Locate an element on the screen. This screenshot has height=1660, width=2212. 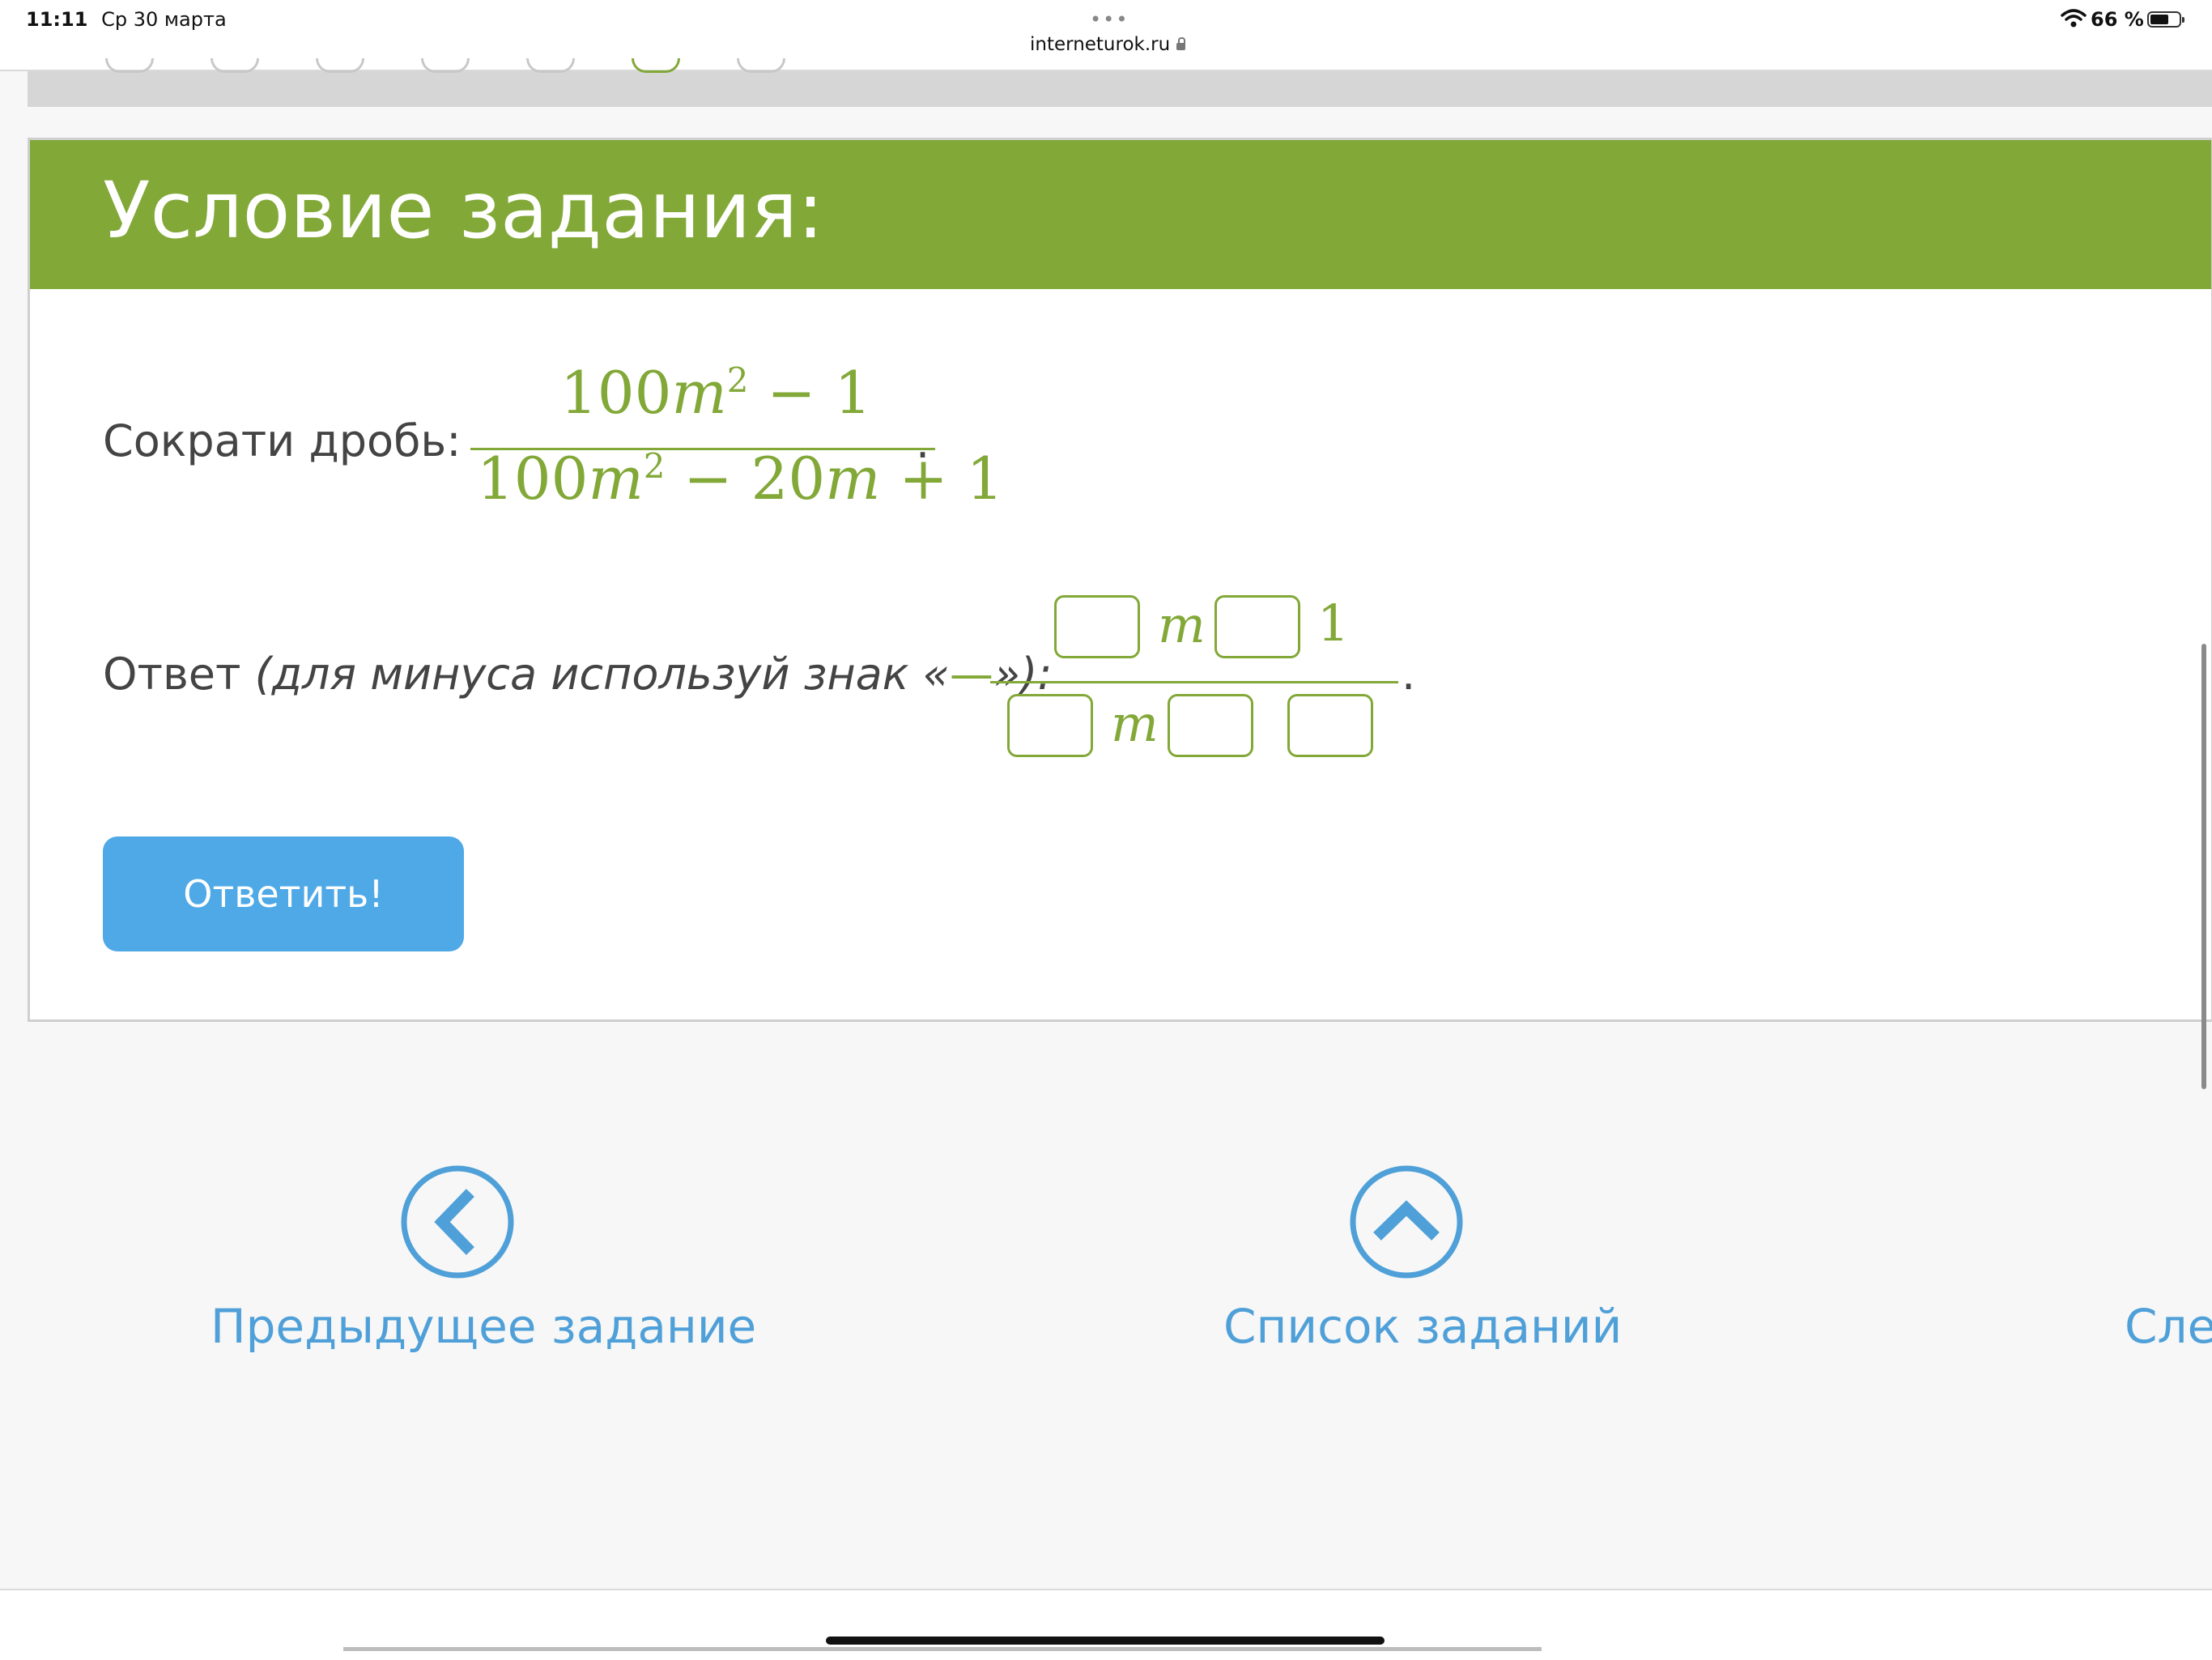
scrollbar is located at coordinates (2203, 866).